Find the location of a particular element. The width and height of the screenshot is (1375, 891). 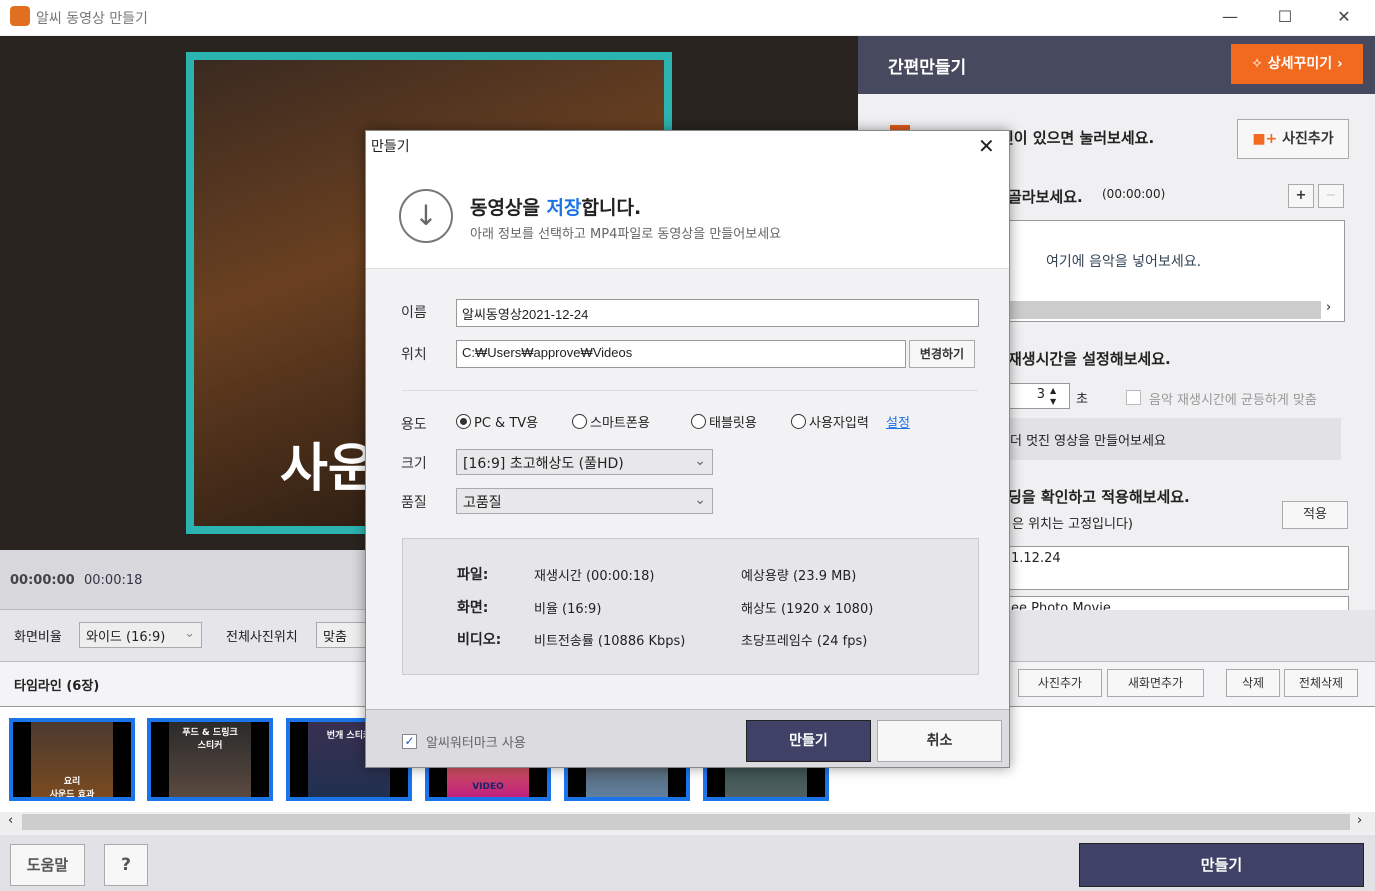

bitrate-info: 비트전송률 (10886 Kbps) is located at coordinates (610, 641).